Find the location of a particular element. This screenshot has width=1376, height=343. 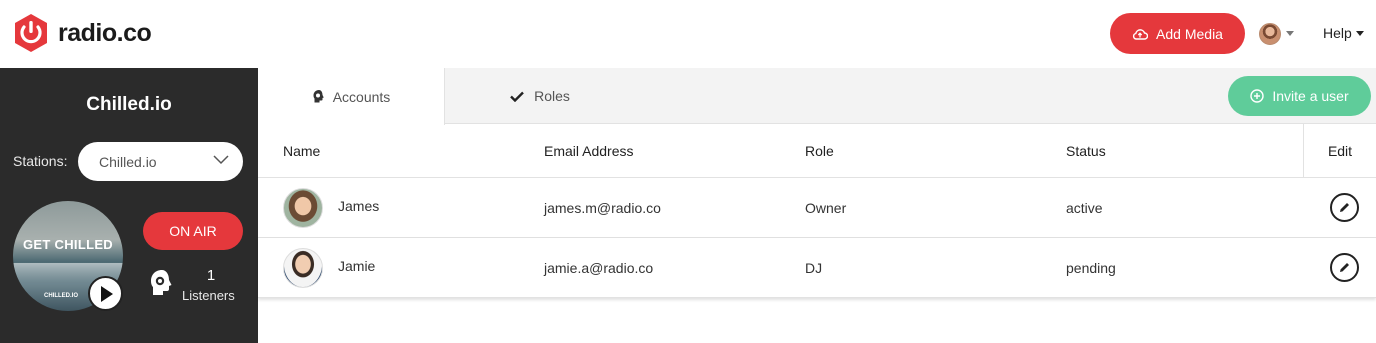

user-name: Jamie is located at coordinates (357, 266).